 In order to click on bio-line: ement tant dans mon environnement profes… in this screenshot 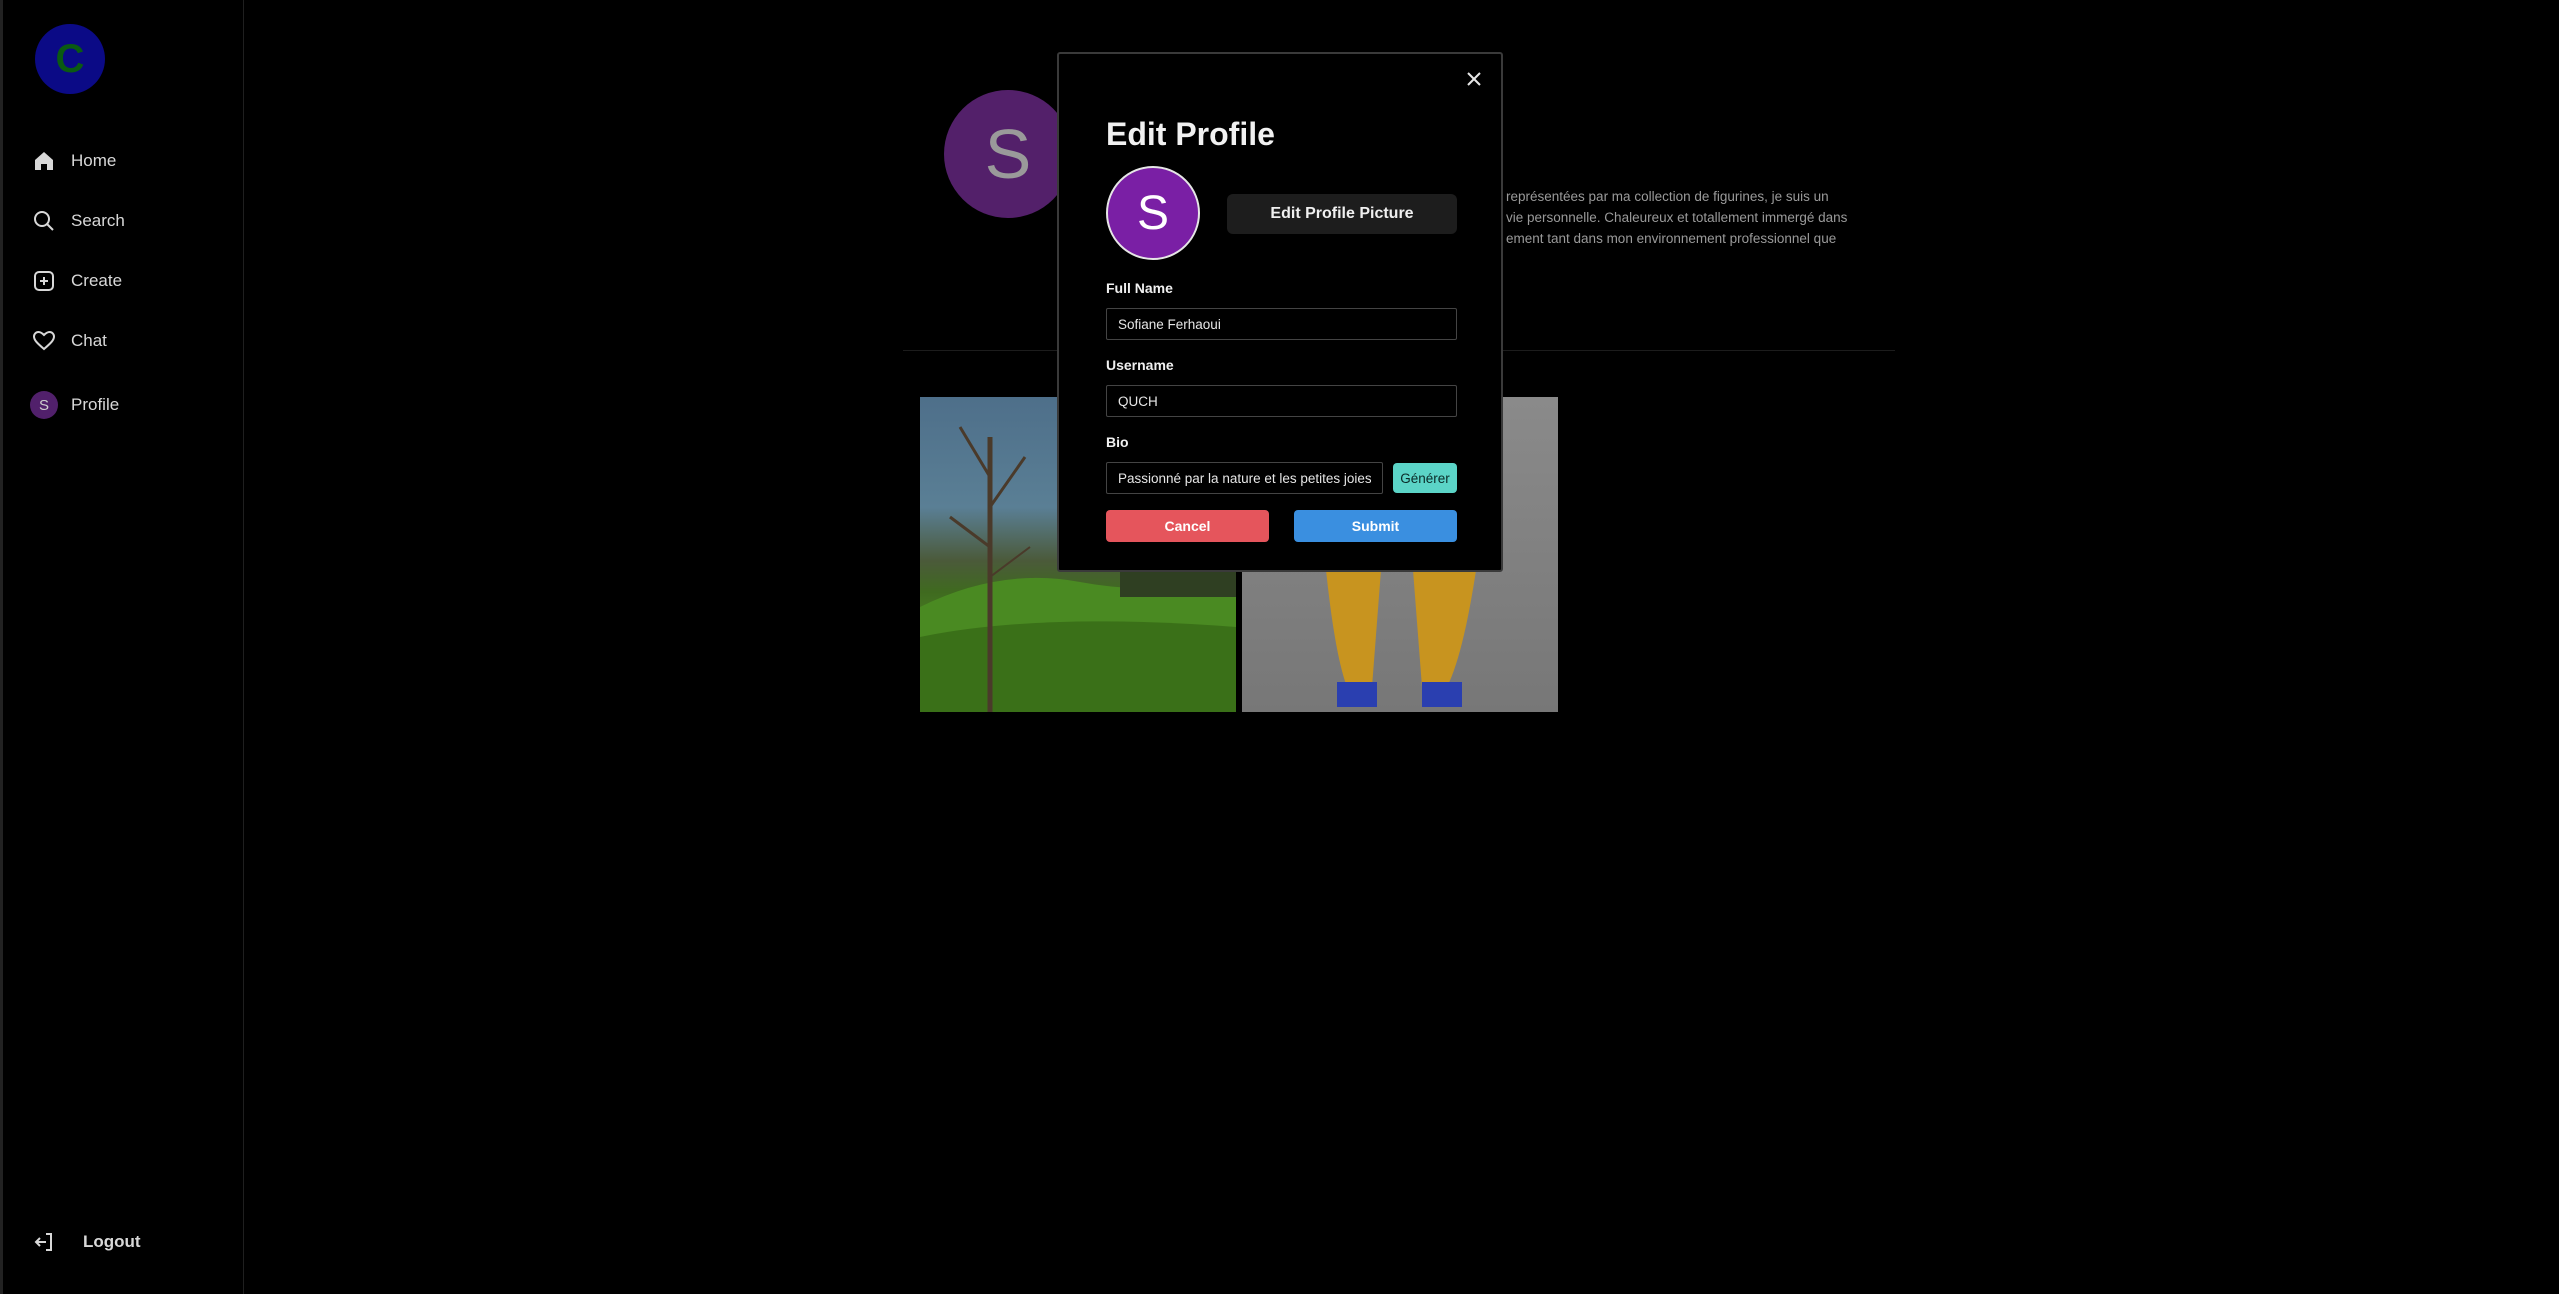, I will do `click(1671, 238)`.